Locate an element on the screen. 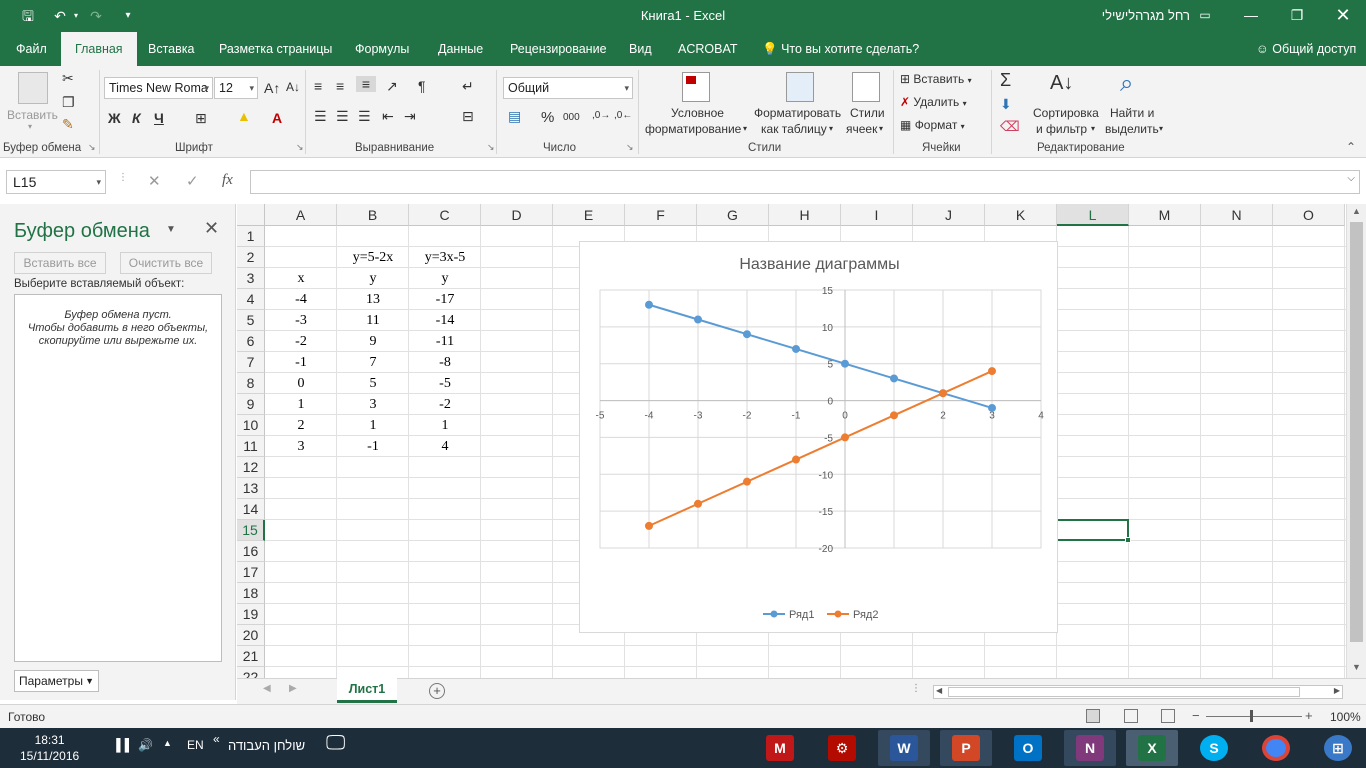 This screenshot has width=1366, height=768. format-painter-icon: ✎ is located at coordinates (68, 124).